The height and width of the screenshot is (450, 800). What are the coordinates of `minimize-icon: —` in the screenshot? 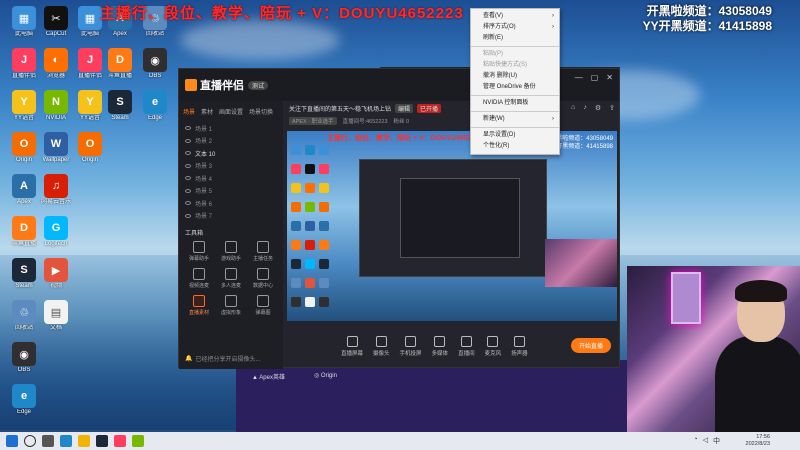 It's located at (579, 77).